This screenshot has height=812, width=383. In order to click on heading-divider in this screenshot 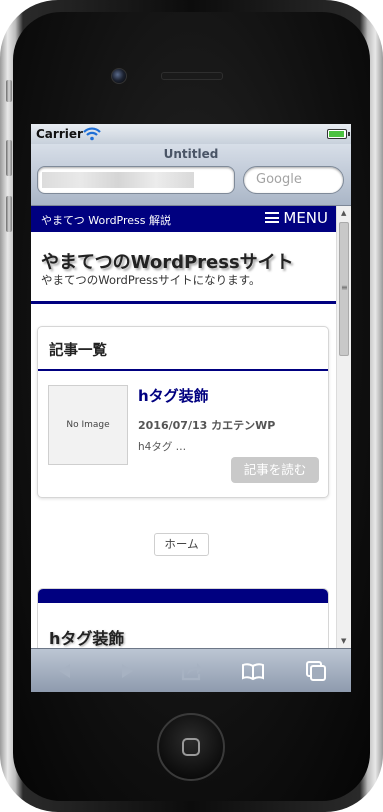, I will do `click(183, 370)`.